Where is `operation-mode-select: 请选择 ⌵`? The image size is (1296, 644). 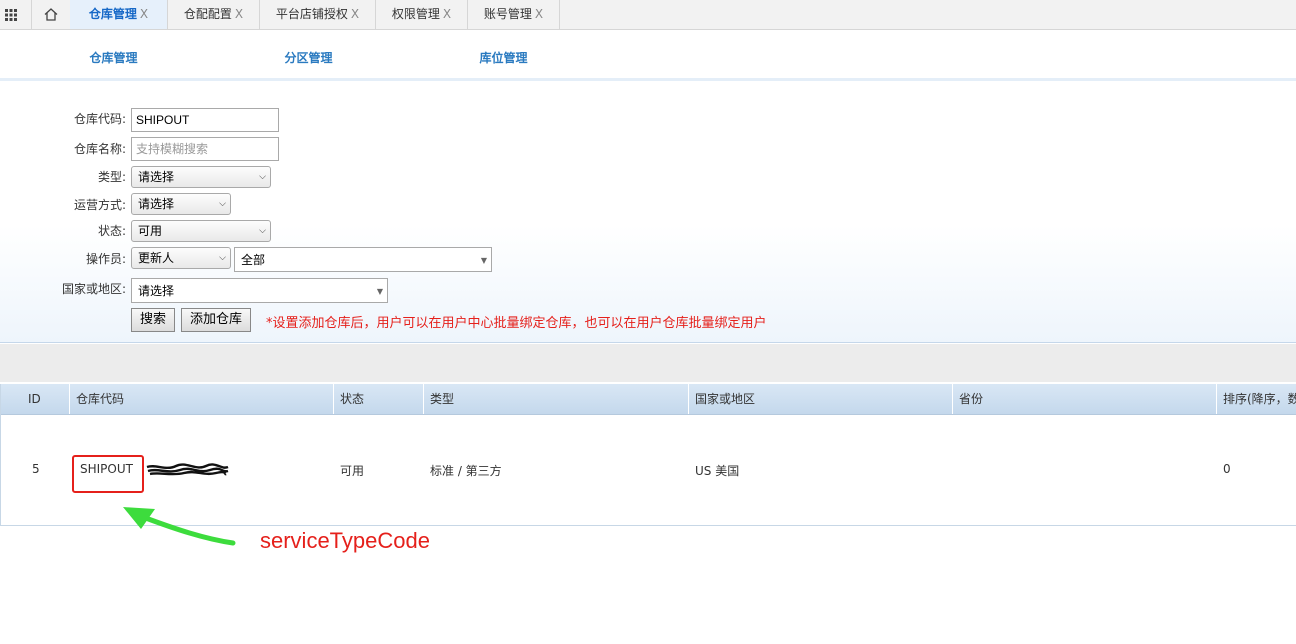
operation-mode-select: 请选择 ⌵ is located at coordinates (181, 204).